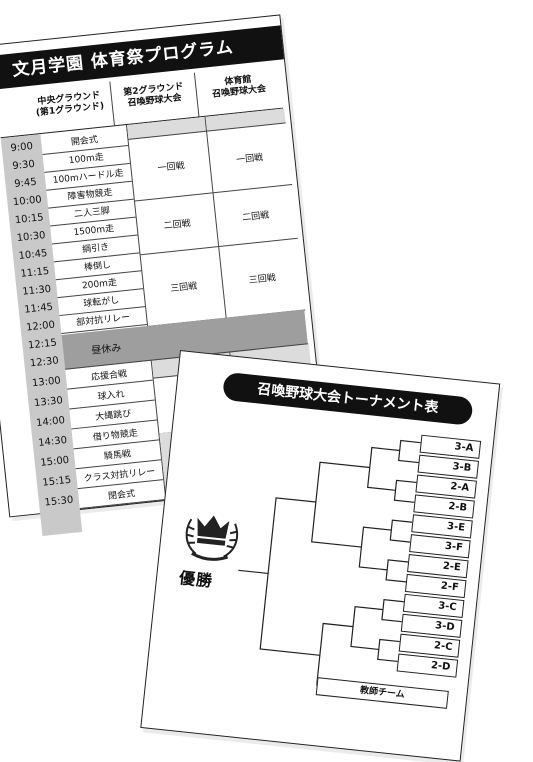 The height and width of the screenshot is (762, 533). Describe the element at coordinates (46, 382) in the screenshot. I see `time-label: 13:00` at that location.